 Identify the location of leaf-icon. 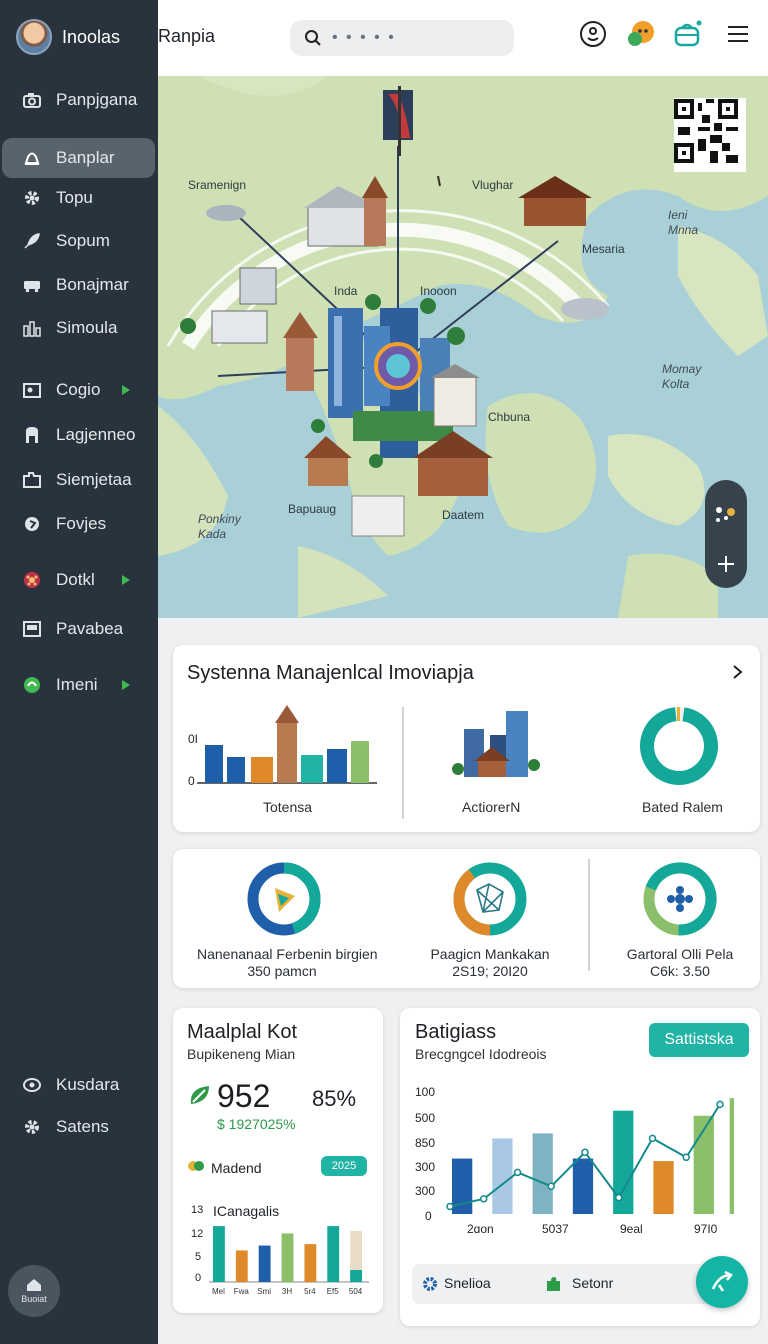
(32, 685).